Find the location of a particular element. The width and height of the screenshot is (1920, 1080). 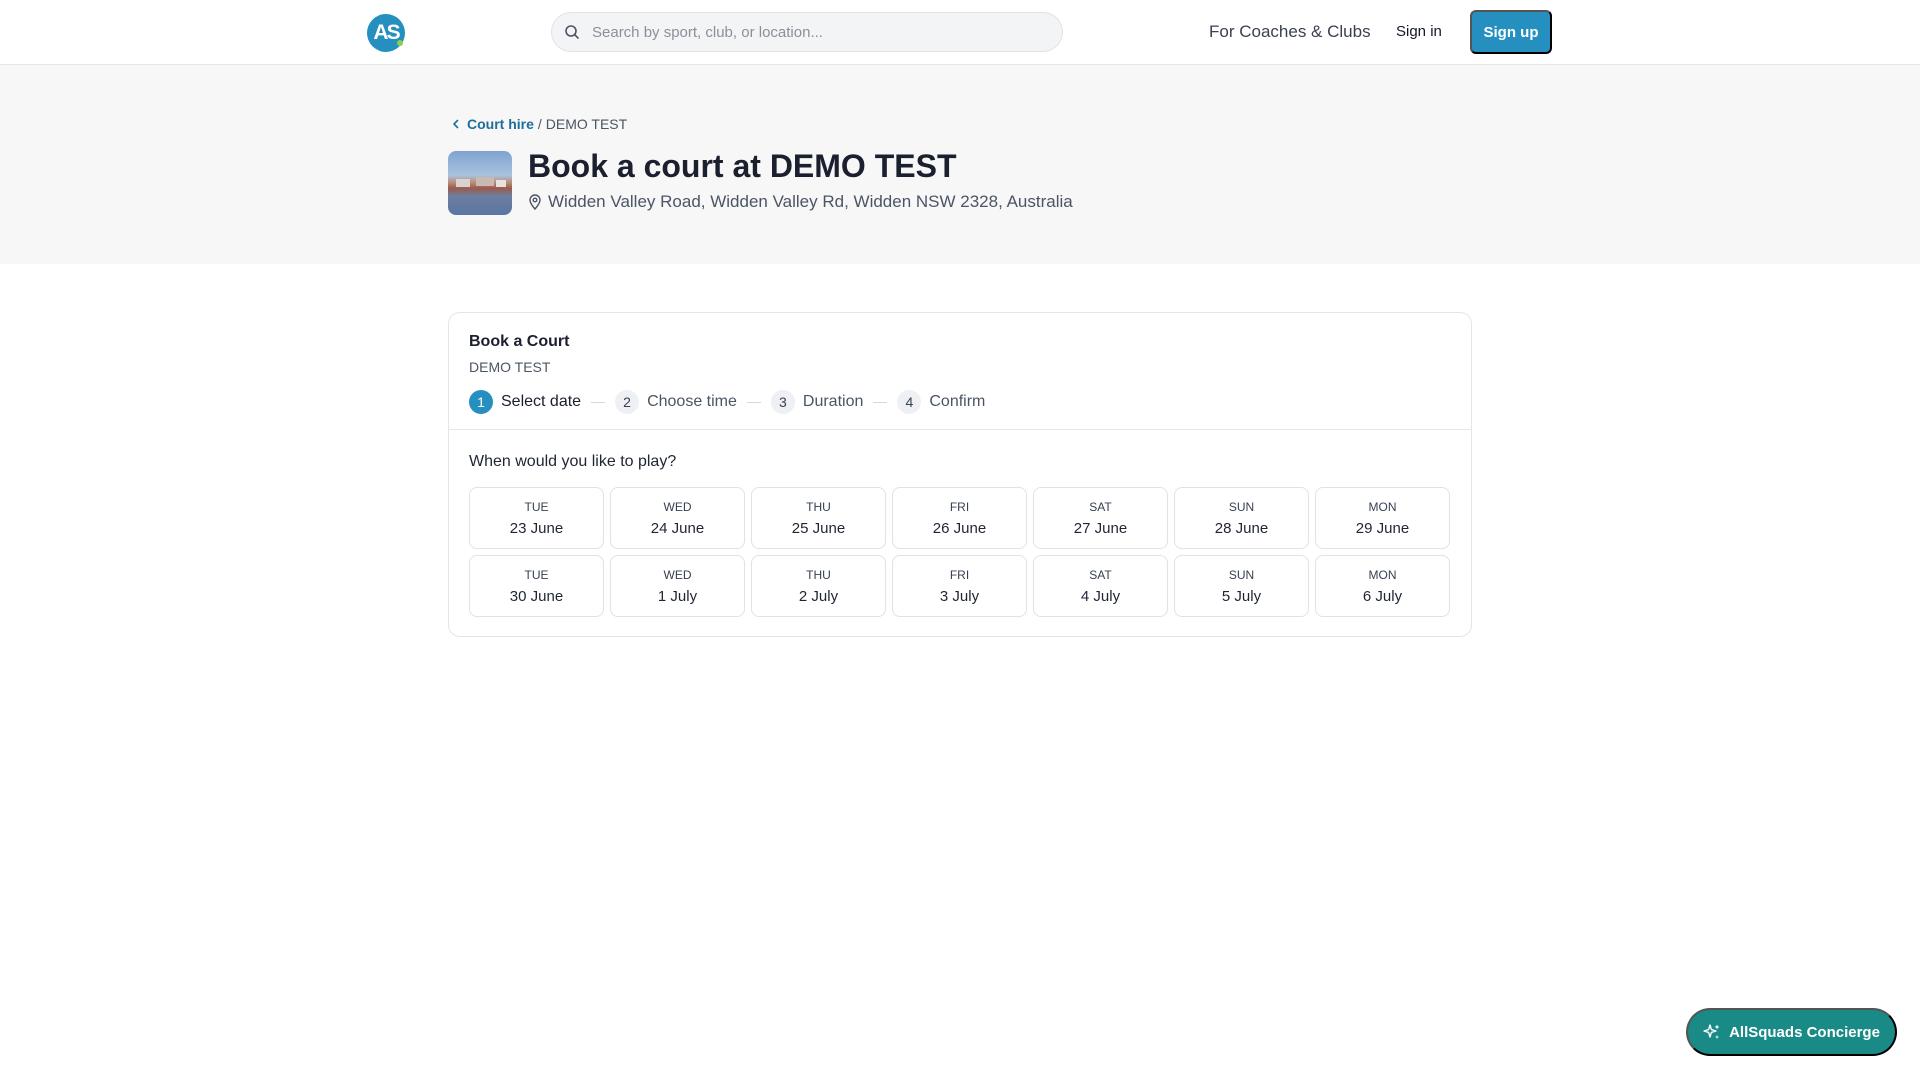

search-icon is located at coordinates (572, 32).